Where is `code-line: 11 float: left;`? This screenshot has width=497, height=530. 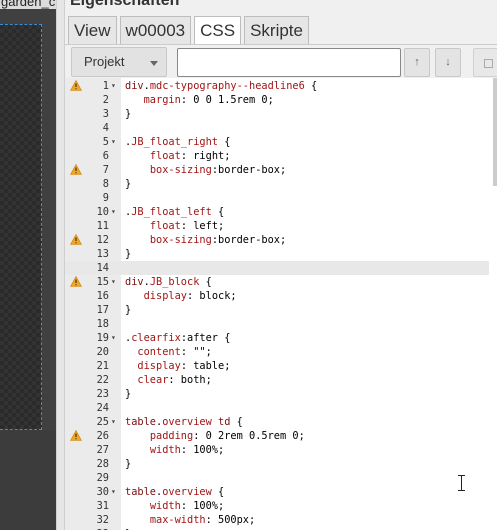
code-line: 11 float: left; is located at coordinates (277, 226).